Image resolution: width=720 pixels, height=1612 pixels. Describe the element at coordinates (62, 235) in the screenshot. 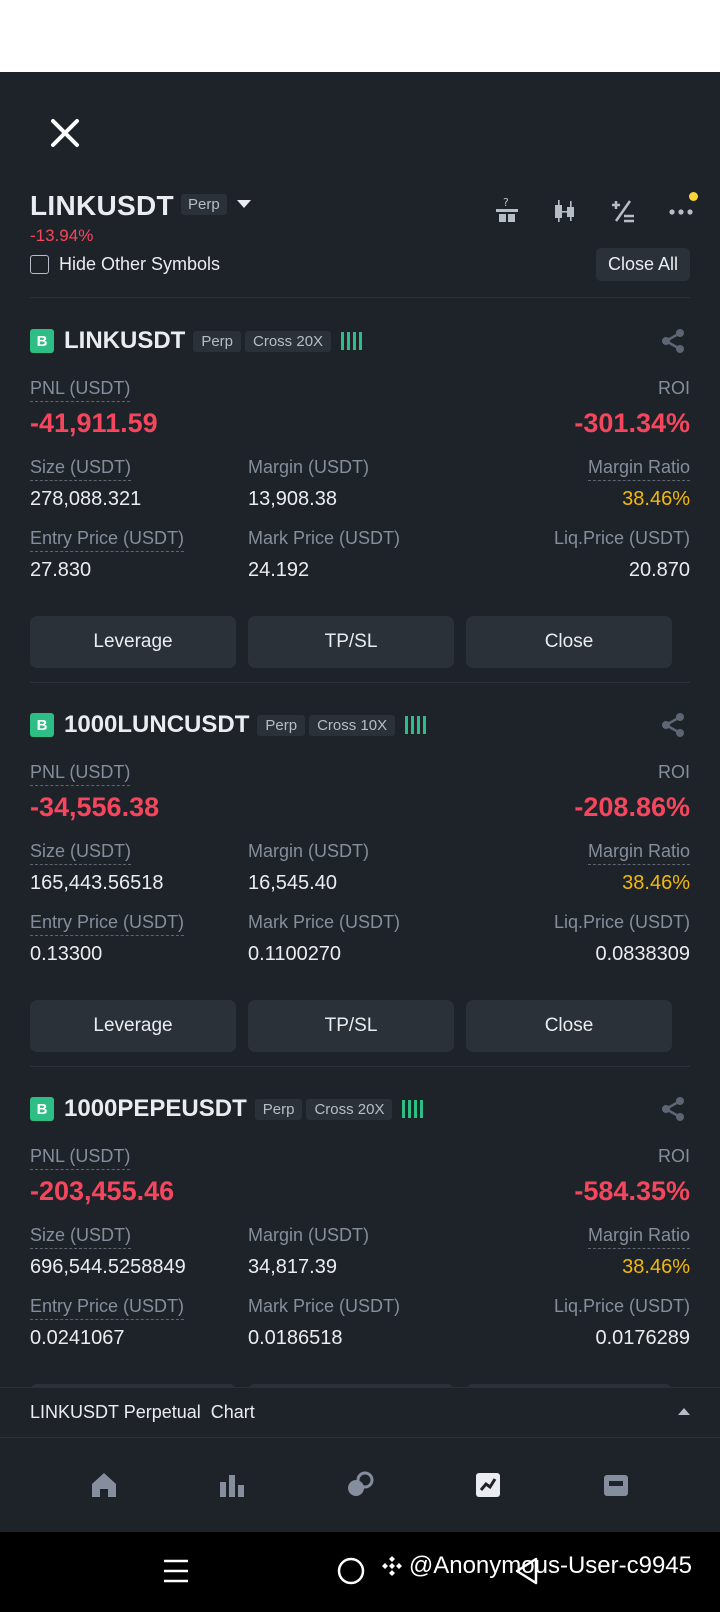

I see `price-change: -13.94%` at that location.